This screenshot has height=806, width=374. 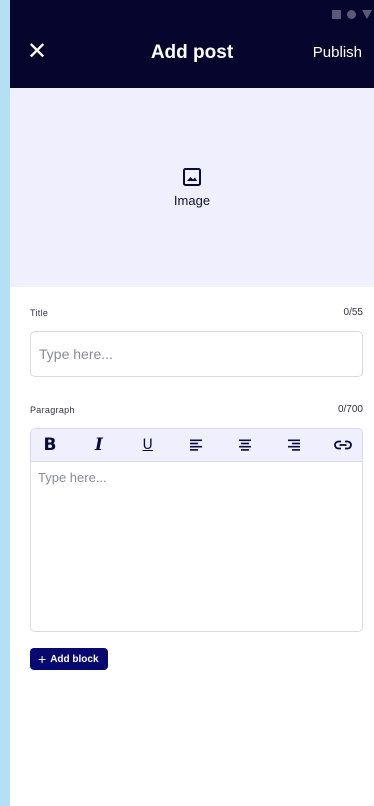 What do you see at coordinates (52, 410) in the screenshot?
I see `paragraph-label: Paragraph` at bounding box center [52, 410].